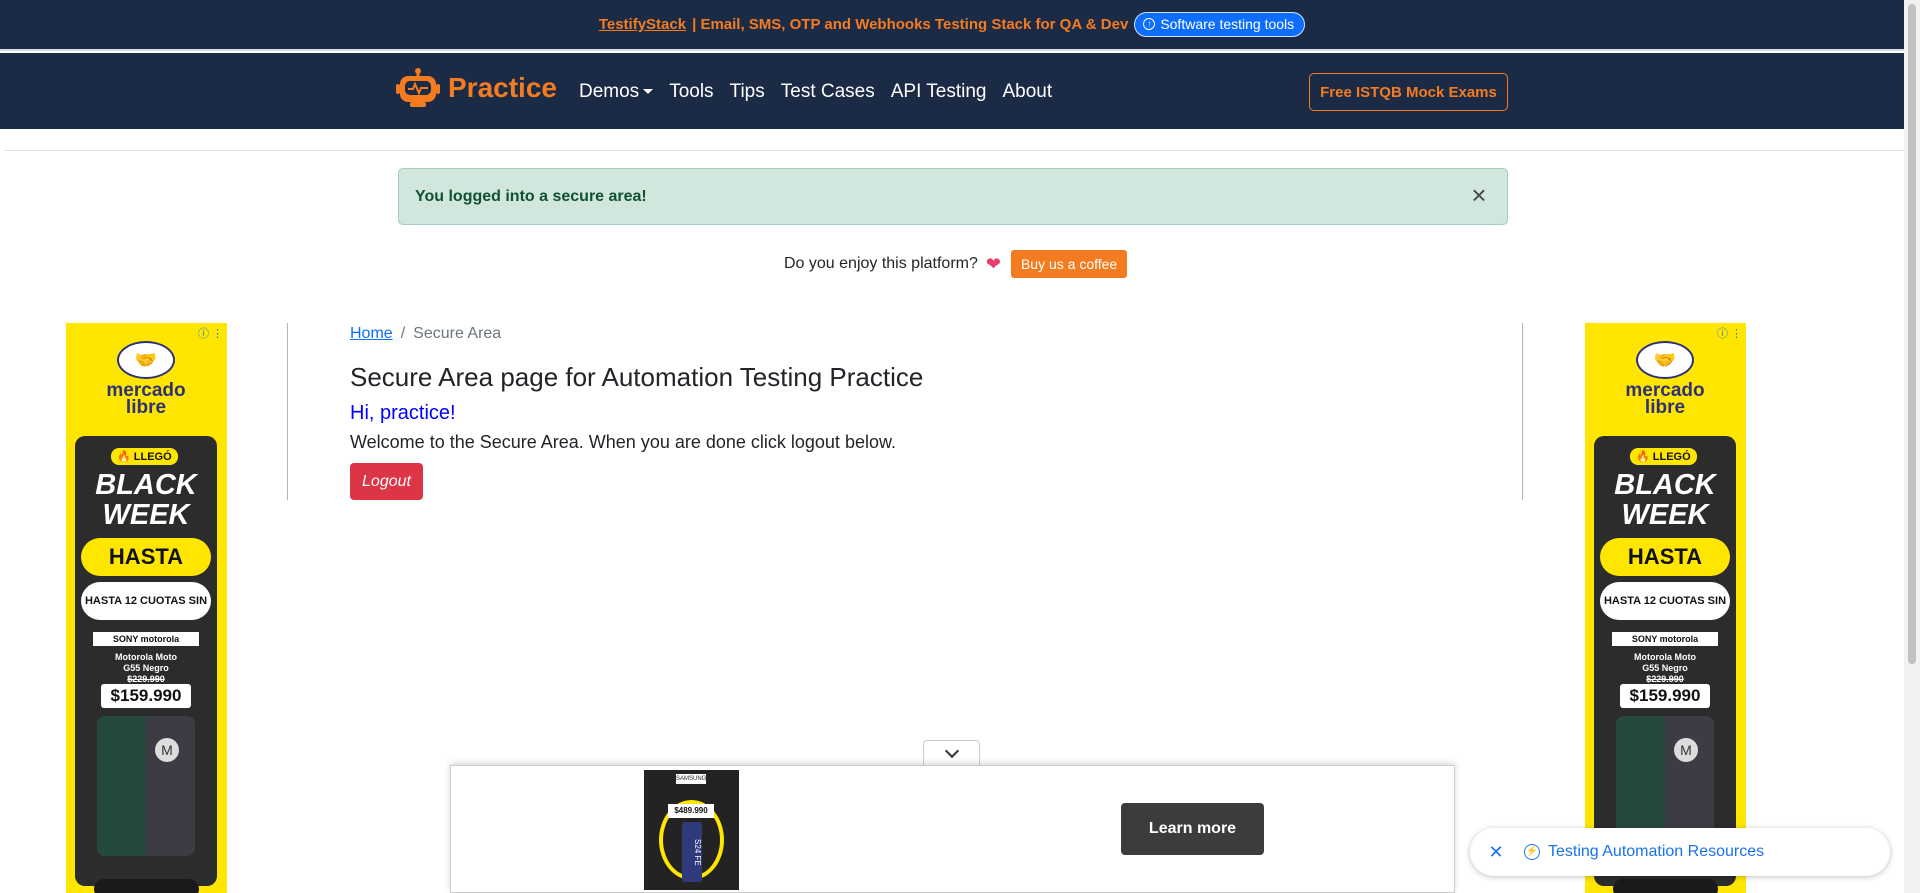 Image resolution: width=1920 pixels, height=893 pixels. Describe the element at coordinates (954, 150) in the screenshot. I see `divider` at that location.